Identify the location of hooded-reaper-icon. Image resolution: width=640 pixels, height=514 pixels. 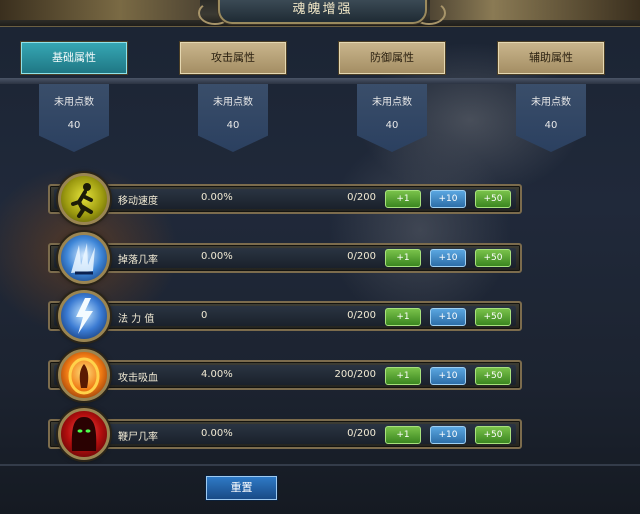
(84, 434).